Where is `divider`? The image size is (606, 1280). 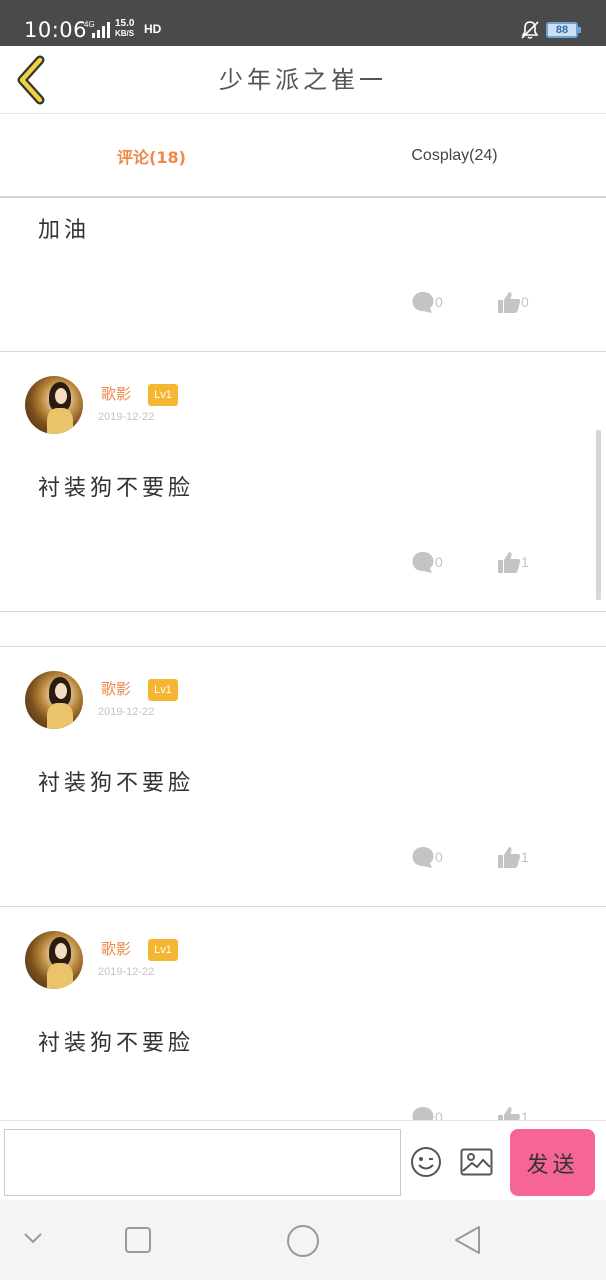
divider is located at coordinates (303, 611).